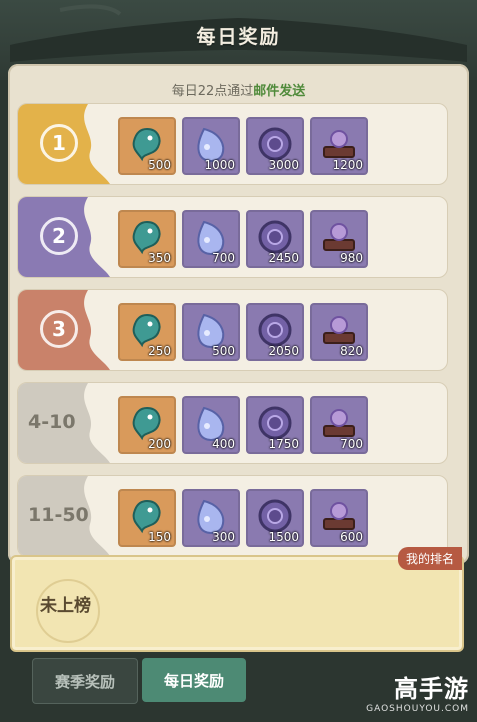 This screenshot has width=477, height=722. I want to click on item-quantity: 200, so click(159, 444).